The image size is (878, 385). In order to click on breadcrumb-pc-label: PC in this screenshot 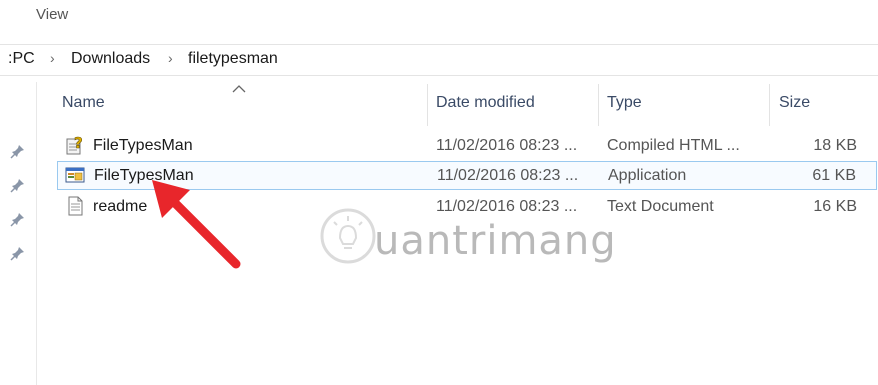, I will do `click(23, 58)`.